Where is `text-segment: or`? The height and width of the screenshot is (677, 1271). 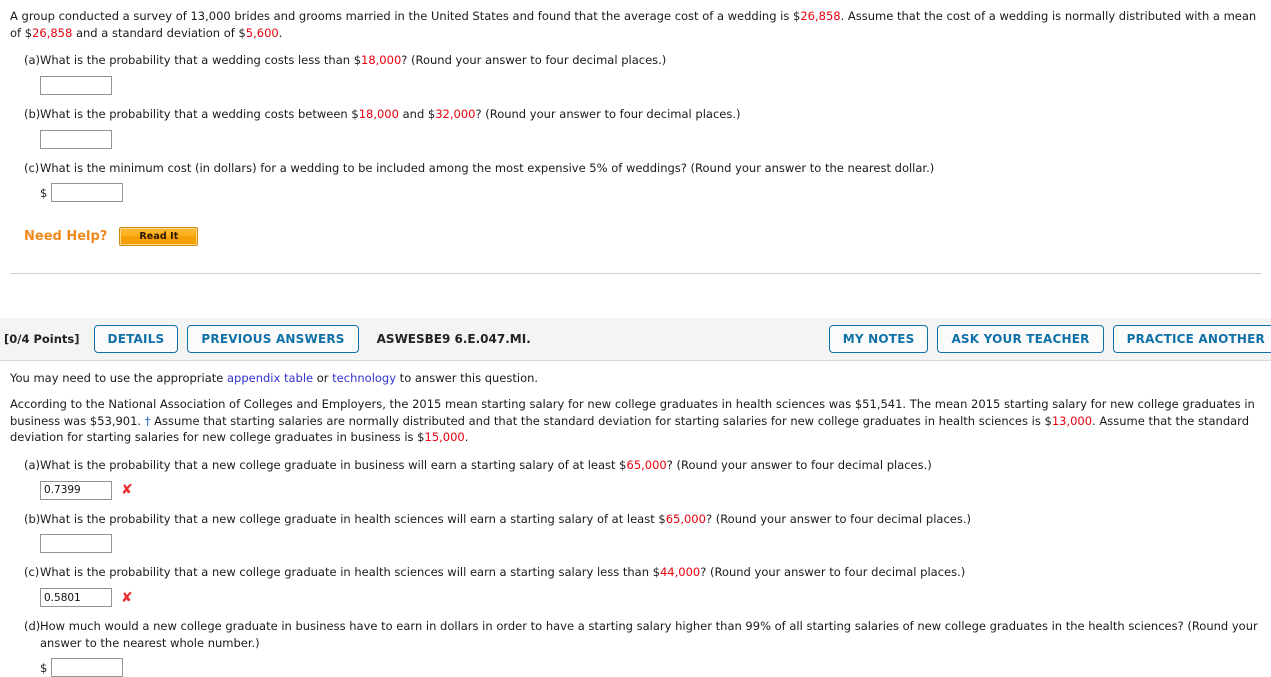 text-segment: or is located at coordinates (323, 378).